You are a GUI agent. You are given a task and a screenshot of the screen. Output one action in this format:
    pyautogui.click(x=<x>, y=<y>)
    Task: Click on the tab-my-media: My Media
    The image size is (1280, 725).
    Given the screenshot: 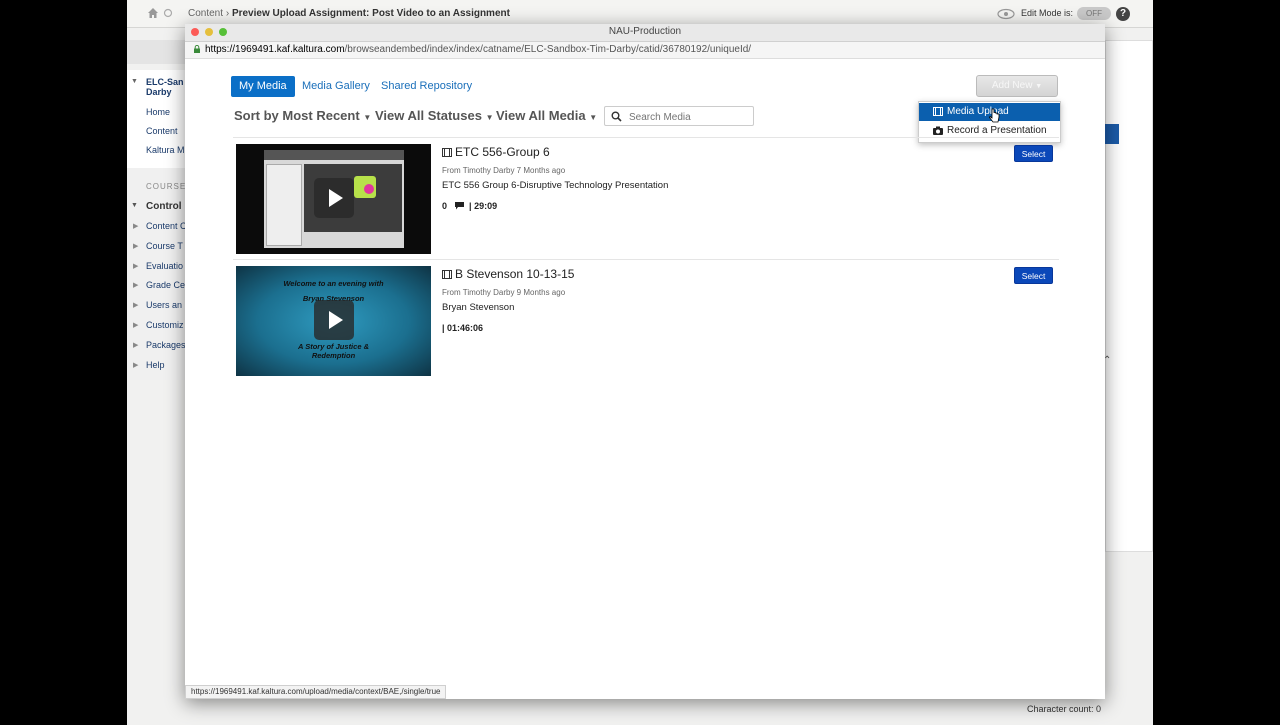 What is the action you would take?
    pyautogui.click(x=263, y=86)
    